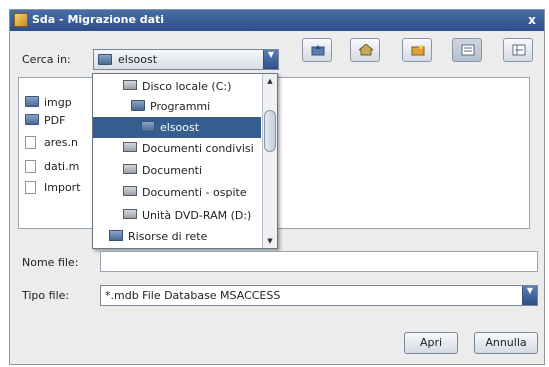 The width and height of the screenshot is (549, 367). I want to click on folder-up-icon, so click(318, 50).